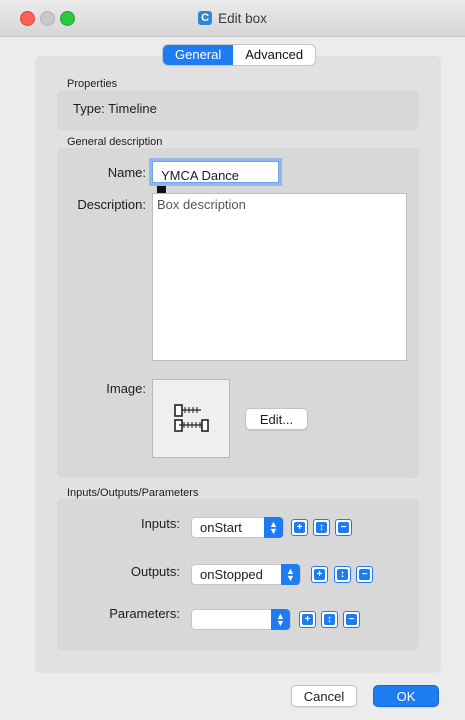 This screenshot has height=720, width=465. I want to click on cancel-button: Cancel, so click(324, 696).